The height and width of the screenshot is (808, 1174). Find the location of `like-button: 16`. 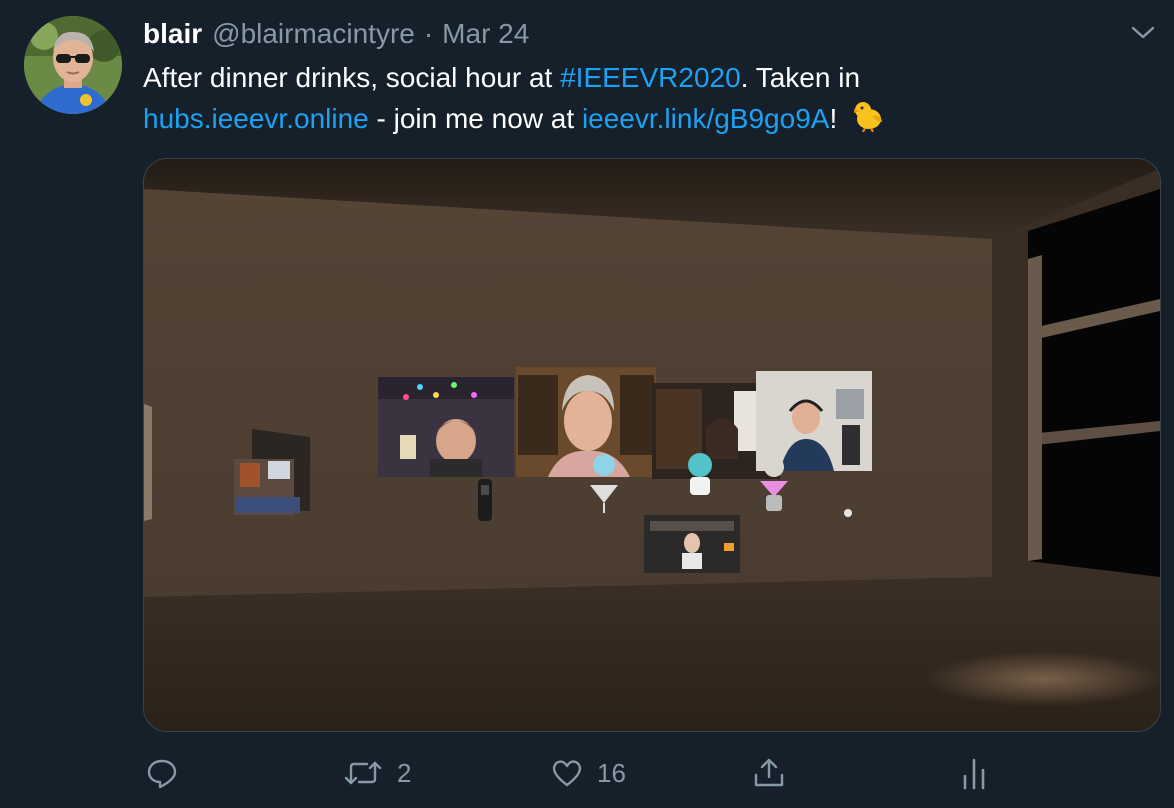

like-button: 16 is located at coordinates (588, 773).